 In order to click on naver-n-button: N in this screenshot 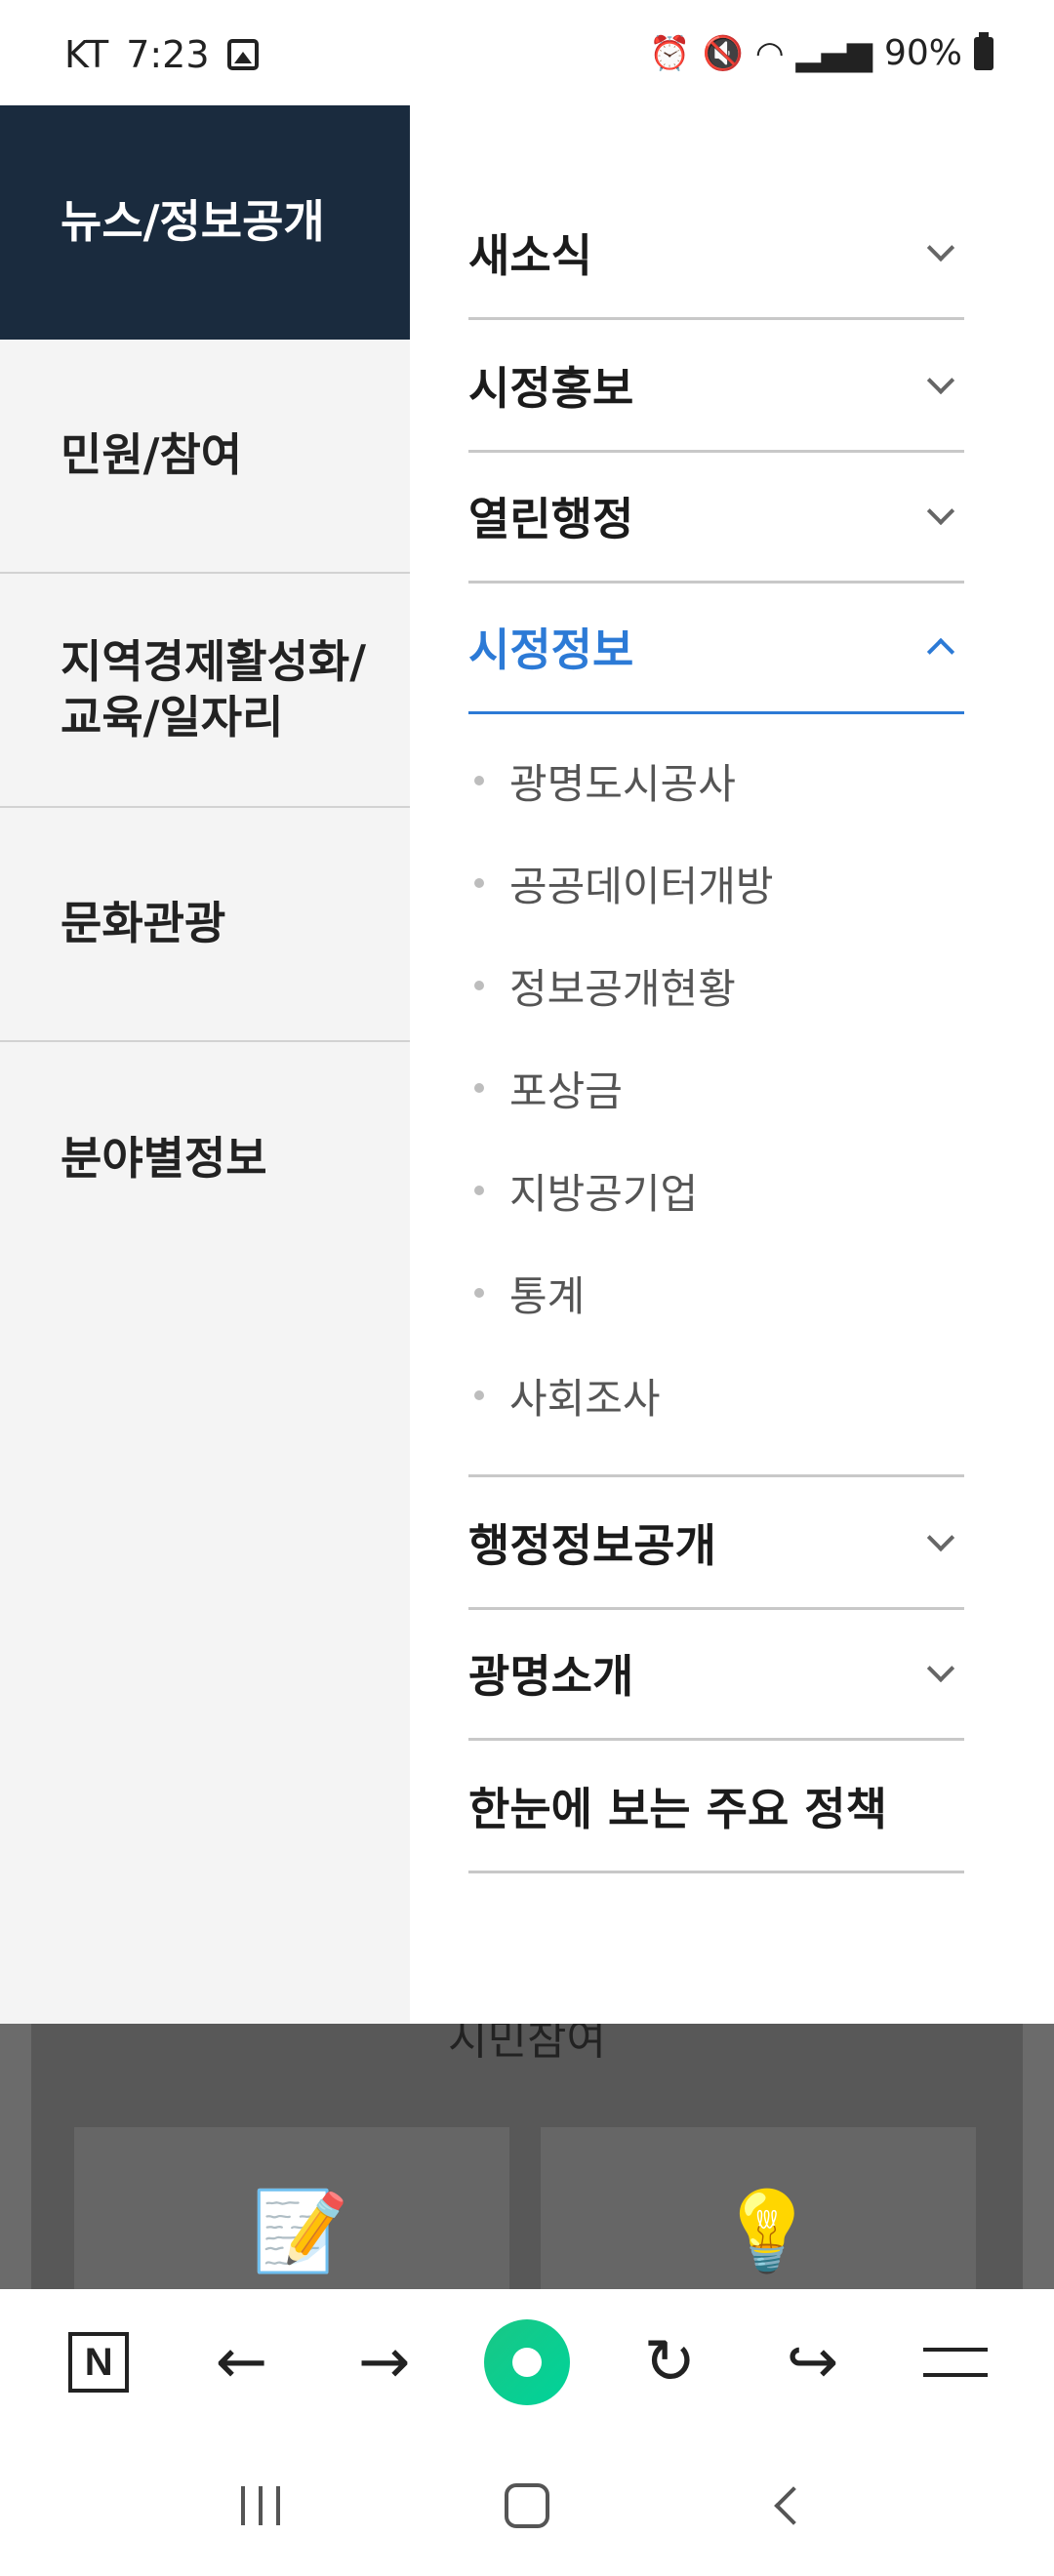, I will do `click(98, 2362)`.